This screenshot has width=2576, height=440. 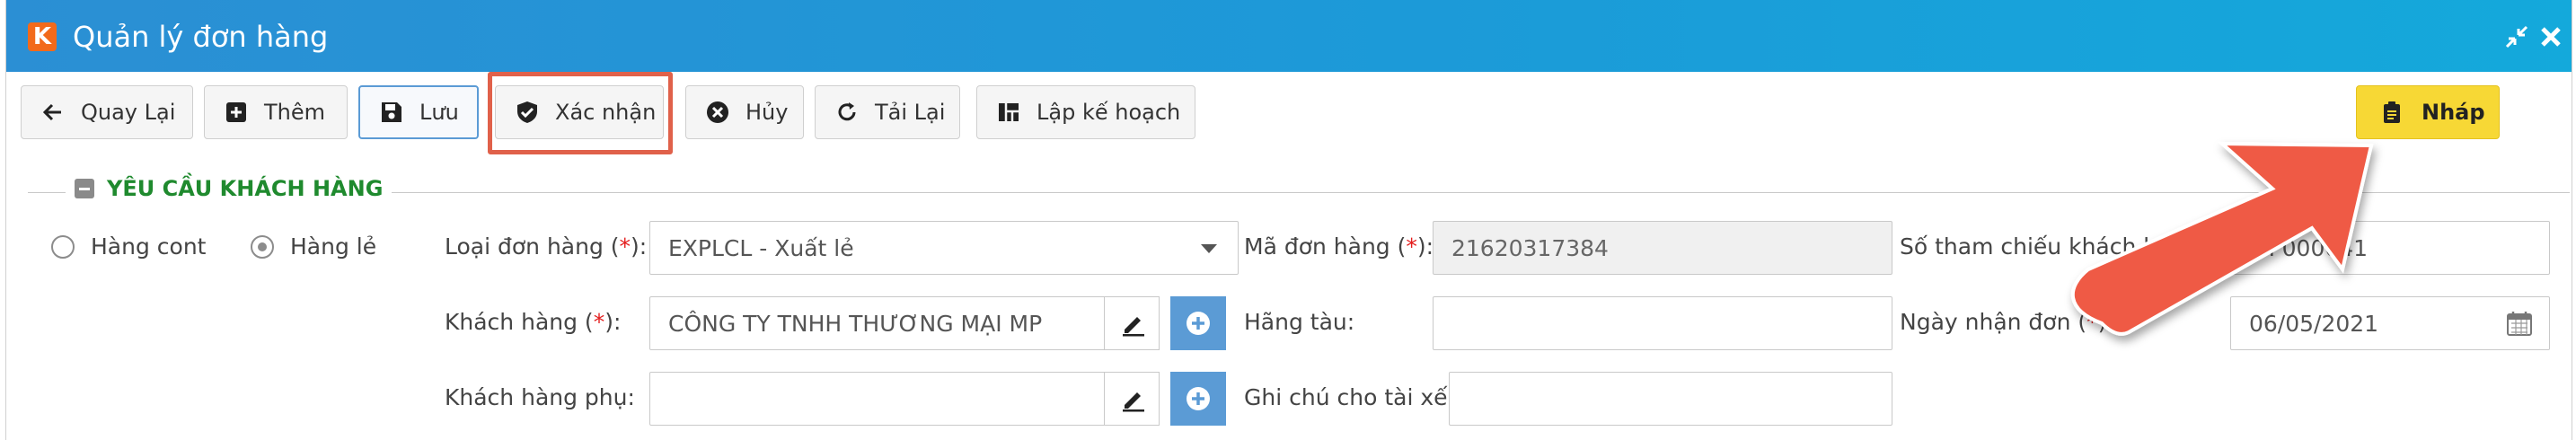 I want to click on radio-hang-le, so click(x=262, y=247).